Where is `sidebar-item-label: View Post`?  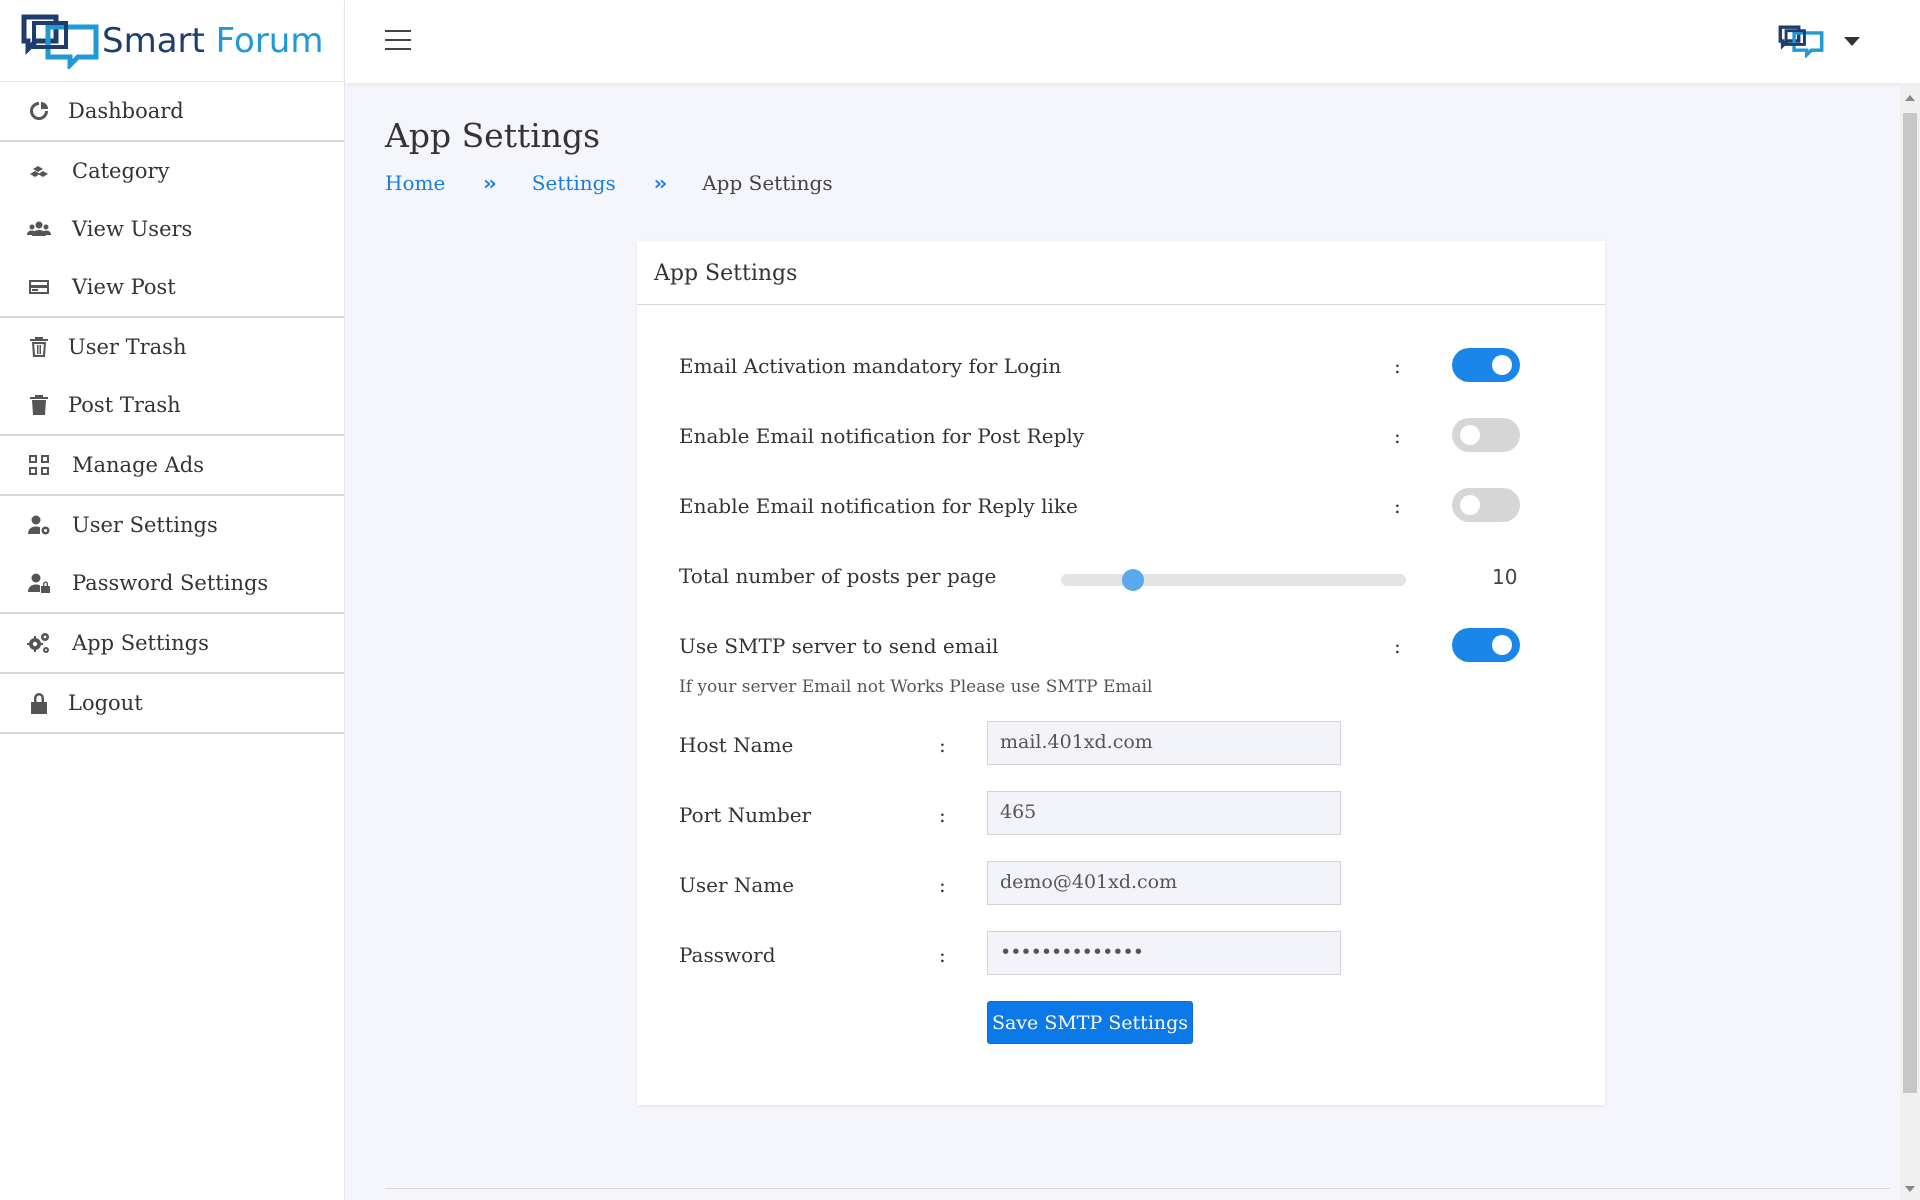
sidebar-item-label: View Post is located at coordinates (124, 287).